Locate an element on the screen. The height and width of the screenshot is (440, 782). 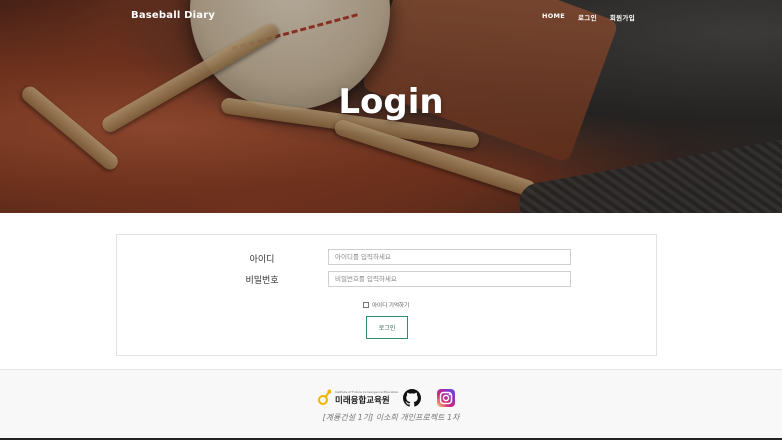
login-button: 로그인 is located at coordinates (387, 327).